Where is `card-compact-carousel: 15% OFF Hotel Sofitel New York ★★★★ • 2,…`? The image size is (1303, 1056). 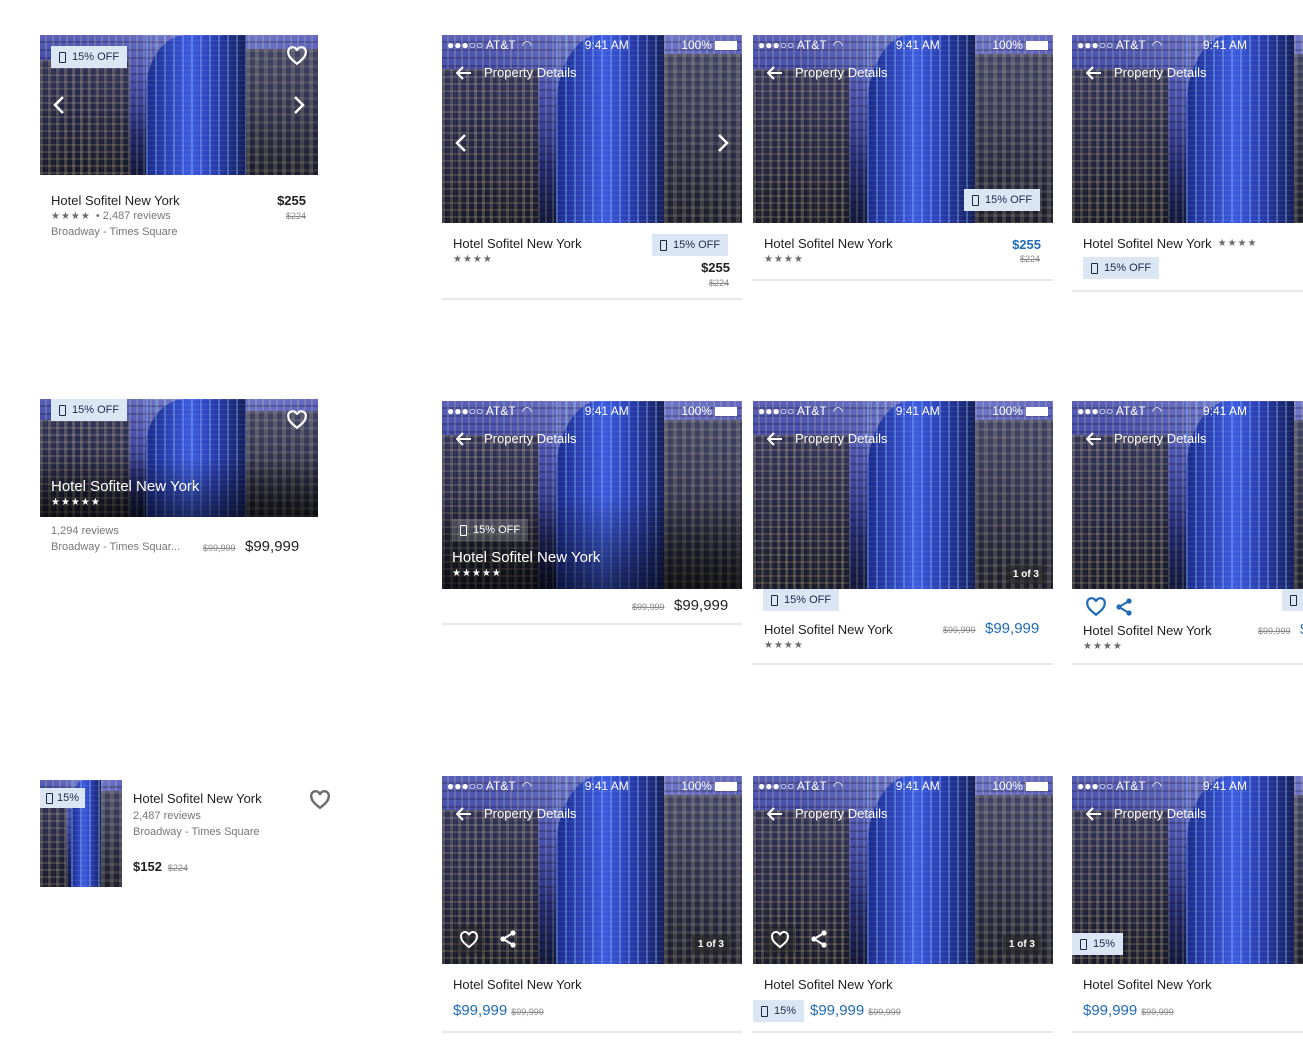
card-compact-carousel: 15% OFF Hotel Sofitel New York ★★★★ • 2,… is located at coordinates (179, 140).